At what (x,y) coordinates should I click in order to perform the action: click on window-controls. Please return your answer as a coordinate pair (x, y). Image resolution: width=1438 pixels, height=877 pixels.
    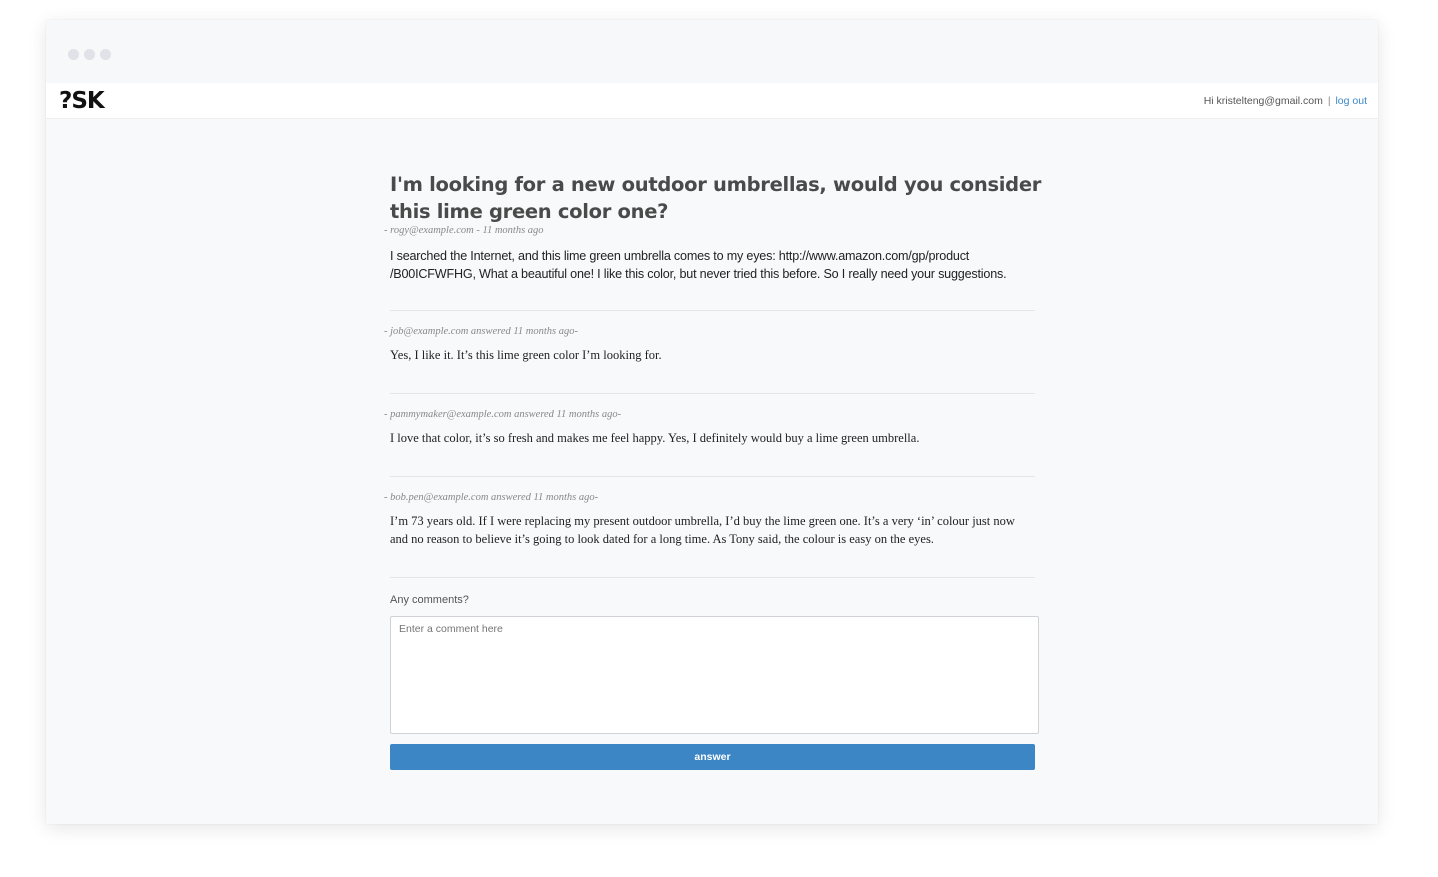
    Looking at the image, I should click on (89, 54).